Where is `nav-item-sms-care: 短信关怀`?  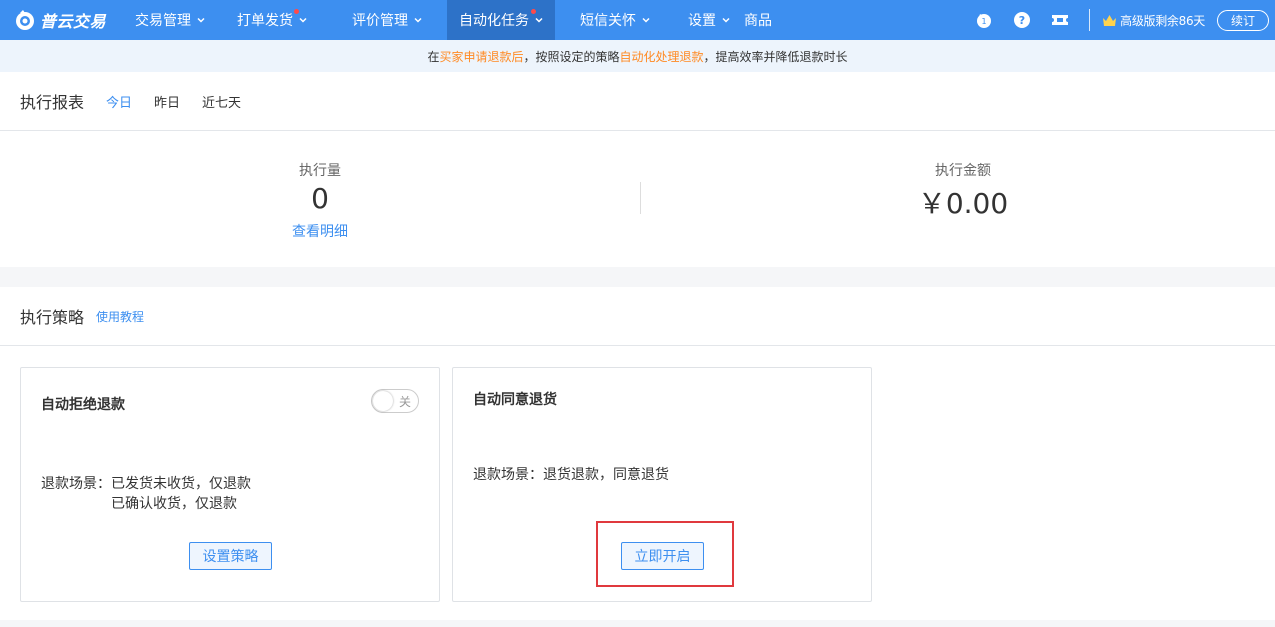 nav-item-sms-care: 短信关怀 is located at coordinates (609, 20).